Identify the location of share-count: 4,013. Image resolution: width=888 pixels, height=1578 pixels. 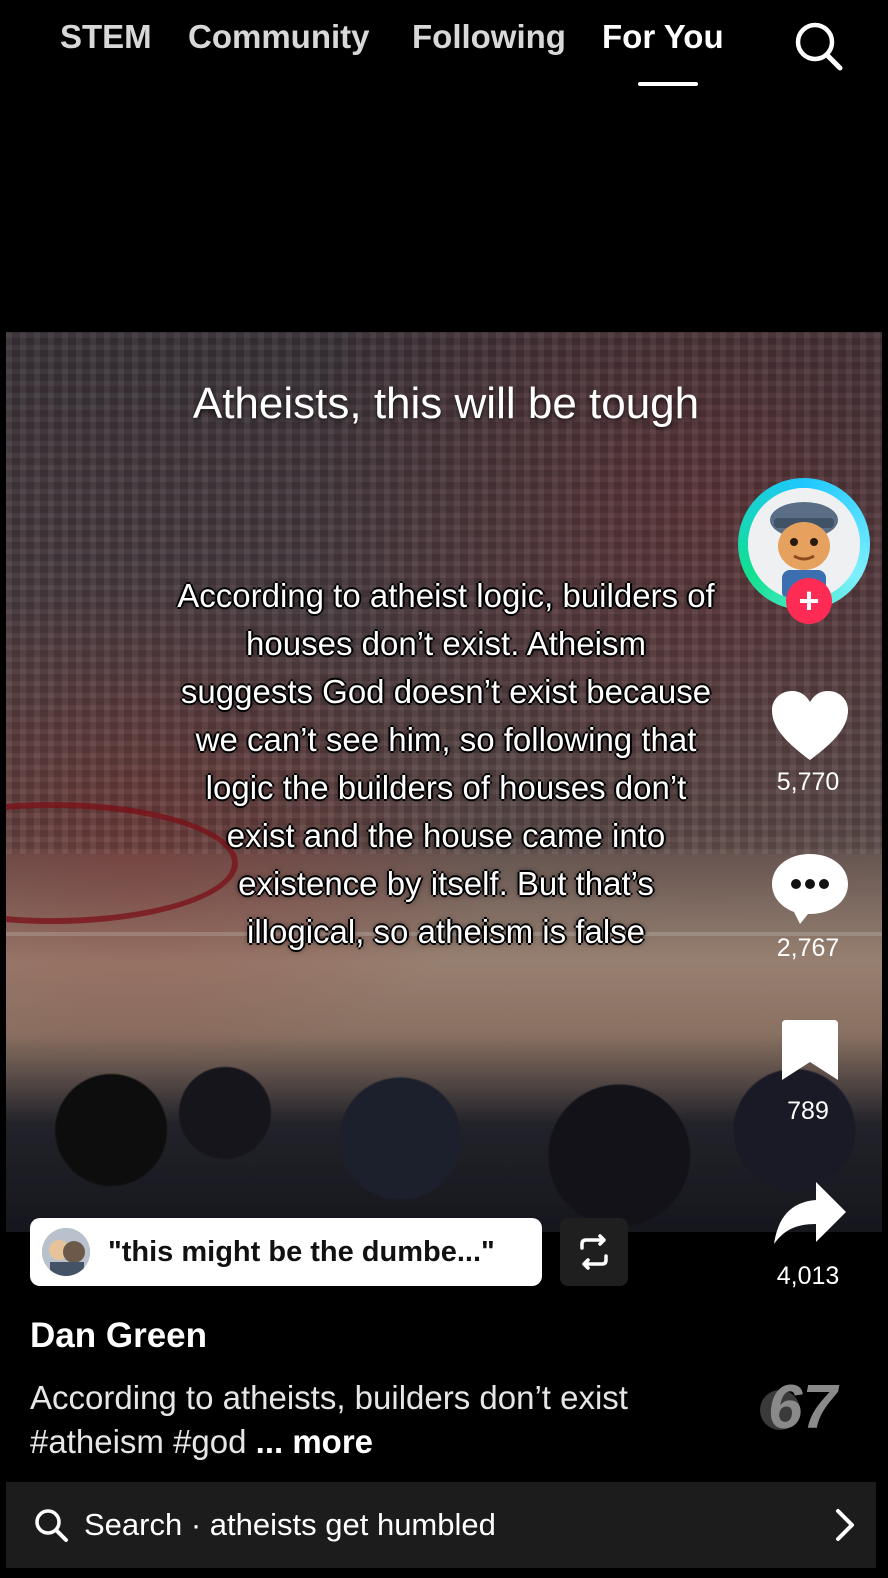
(808, 1276).